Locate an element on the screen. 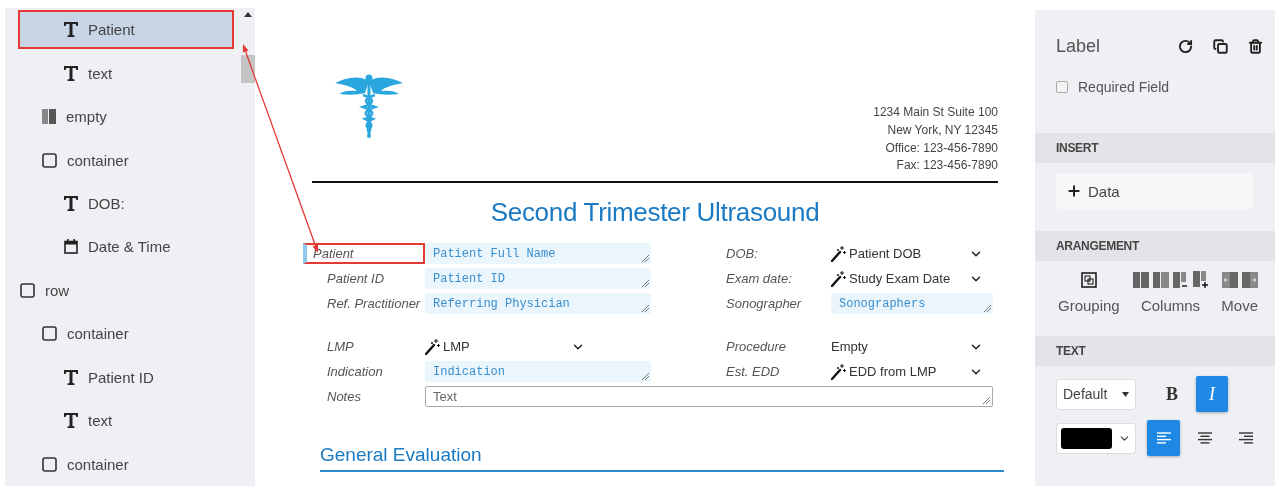  field-label: Est. EDD is located at coordinates (774, 371).